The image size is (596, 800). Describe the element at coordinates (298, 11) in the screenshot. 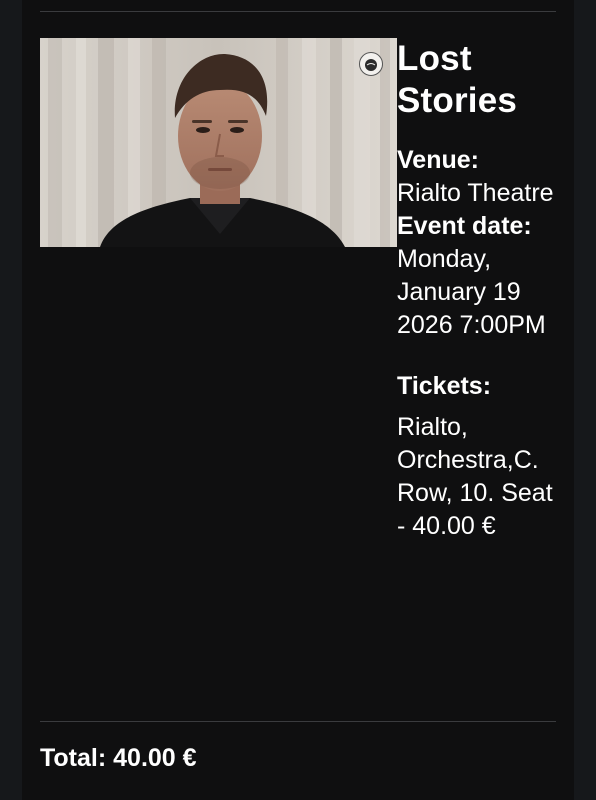

I see `top-divider` at that location.